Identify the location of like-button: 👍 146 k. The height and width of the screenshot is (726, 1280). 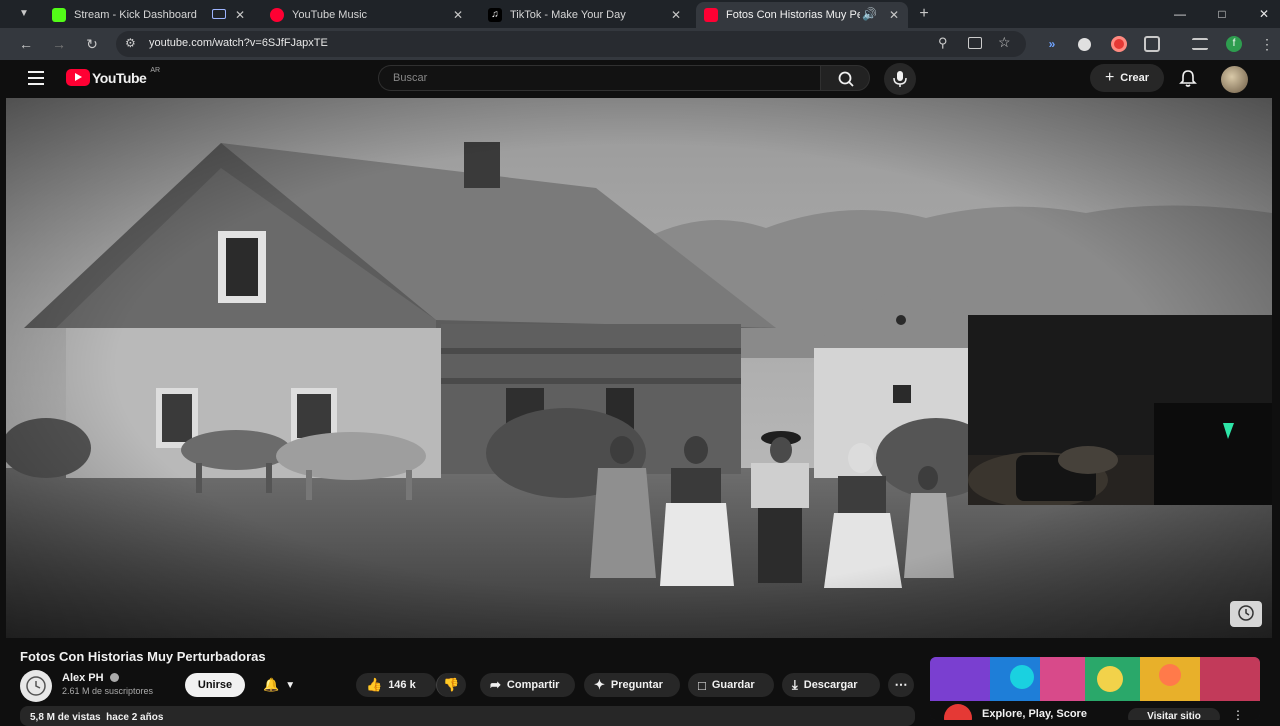
(396, 685).